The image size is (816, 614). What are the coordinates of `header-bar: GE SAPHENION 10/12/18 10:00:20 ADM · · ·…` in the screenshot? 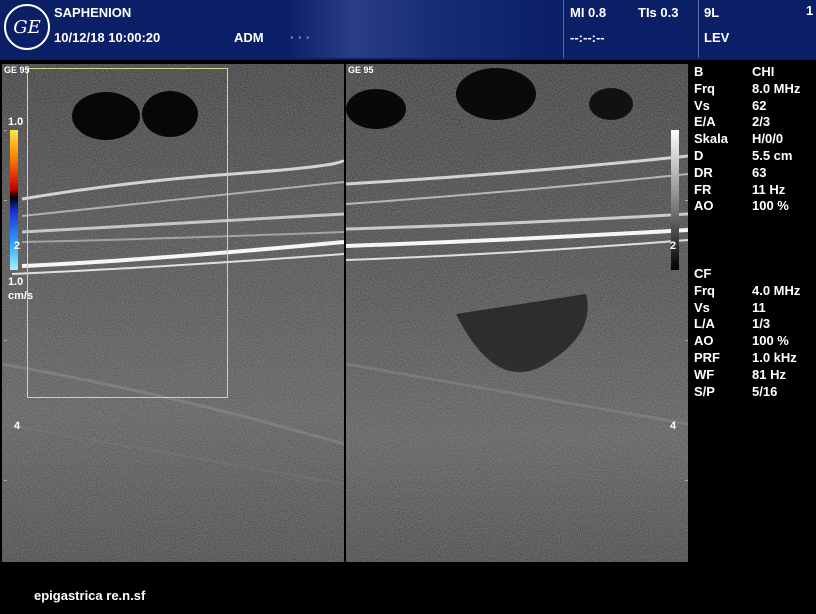 It's located at (408, 30).